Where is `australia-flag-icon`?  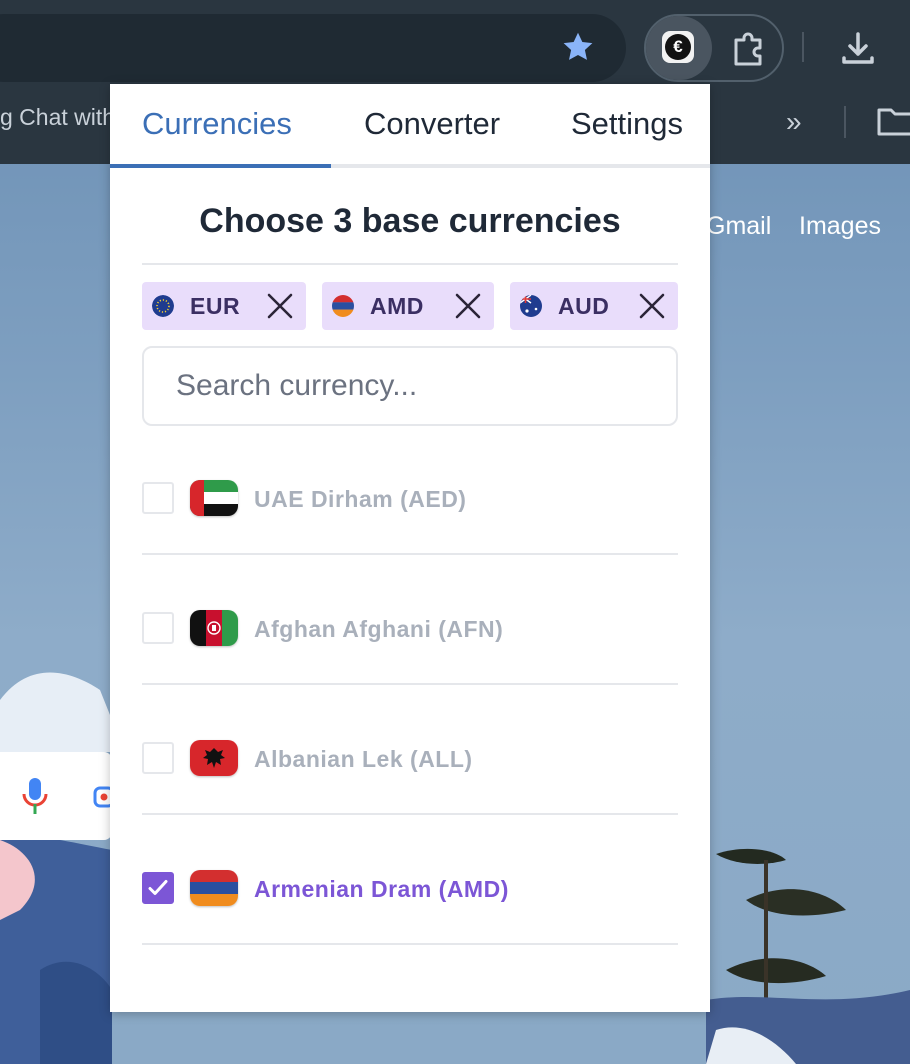 australia-flag-icon is located at coordinates (531, 306).